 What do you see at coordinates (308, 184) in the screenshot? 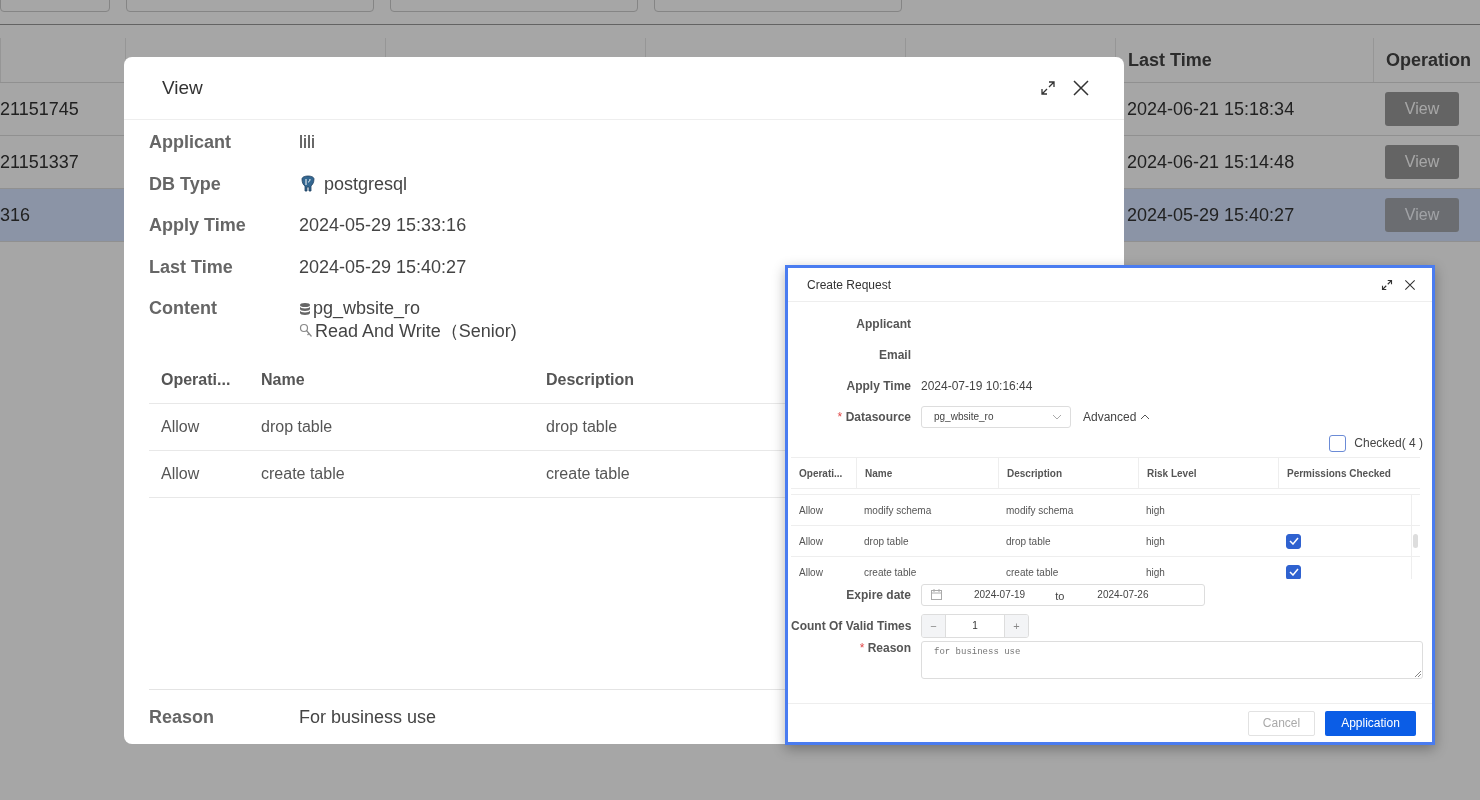
I see `elephant-icon` at bounding box center [308, 184].